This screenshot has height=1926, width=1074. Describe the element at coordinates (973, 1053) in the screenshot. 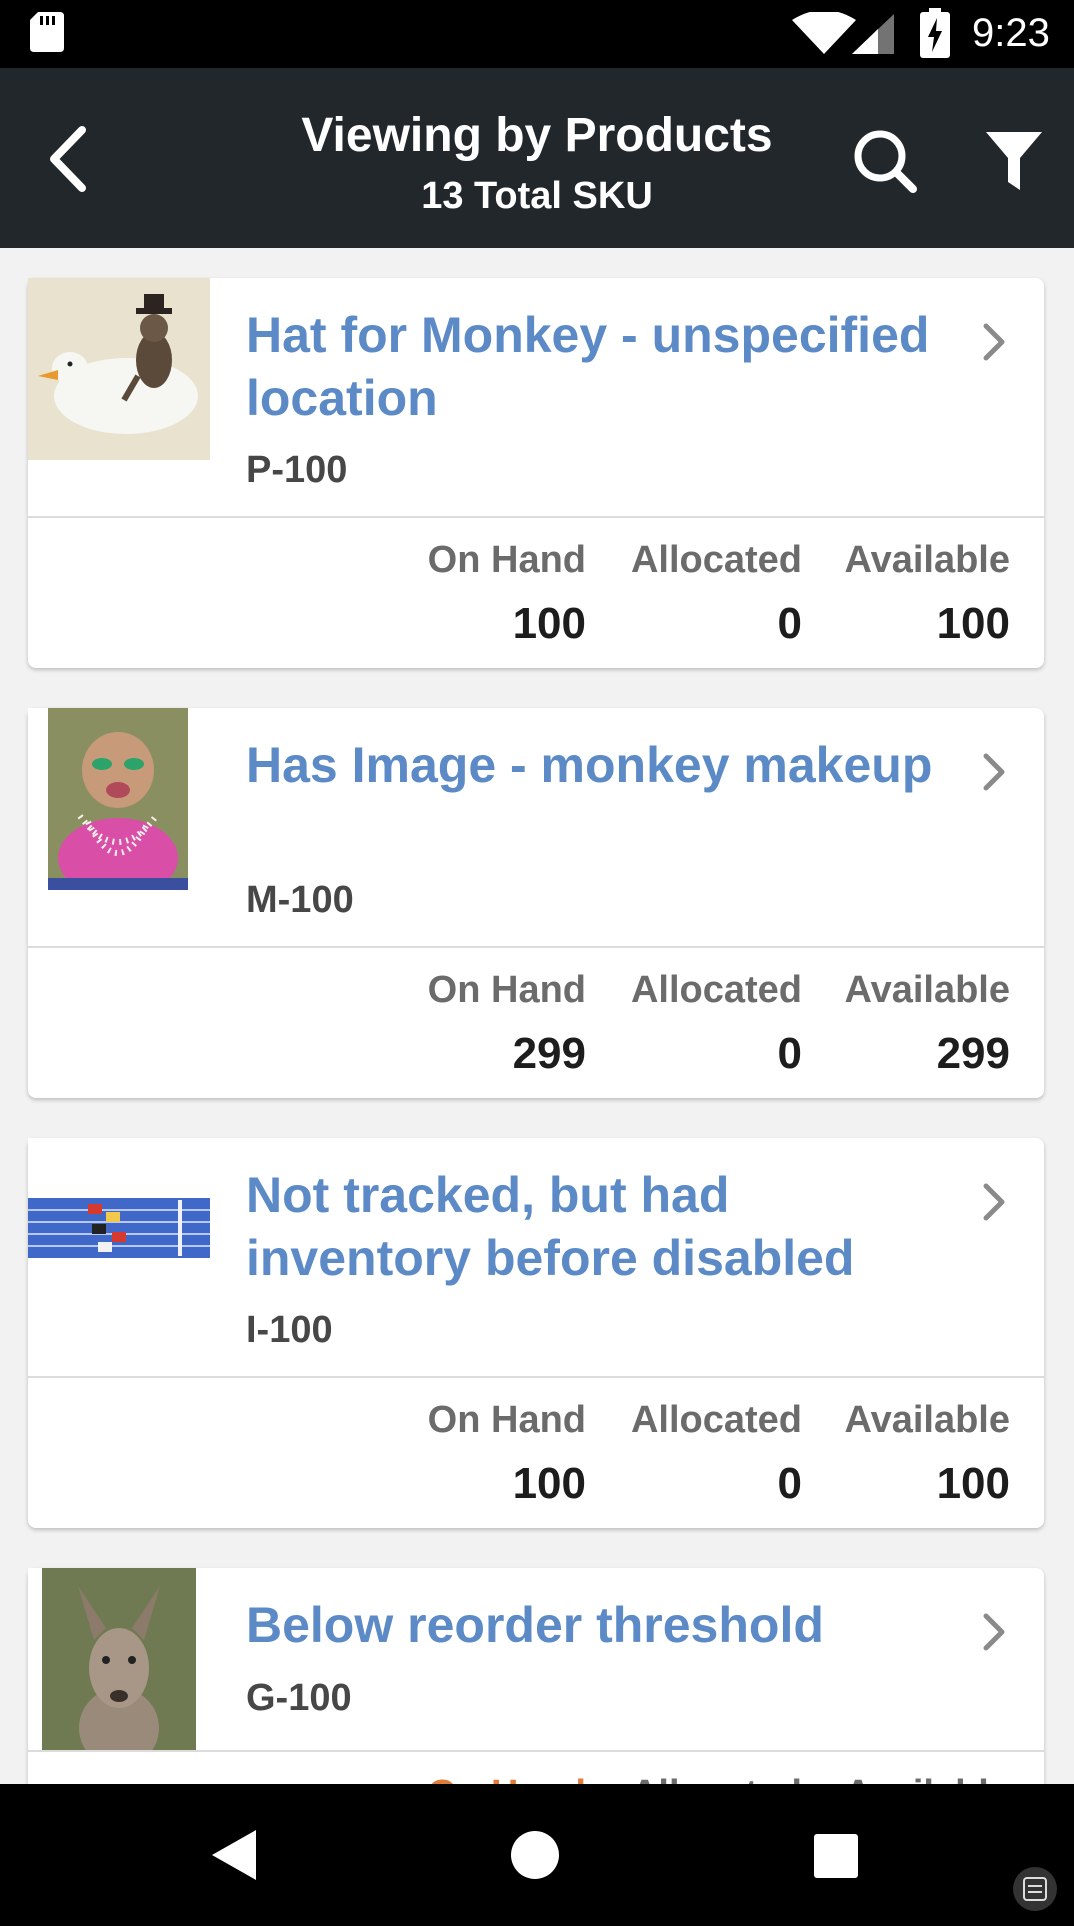

I see `available-value: 299` at that location.